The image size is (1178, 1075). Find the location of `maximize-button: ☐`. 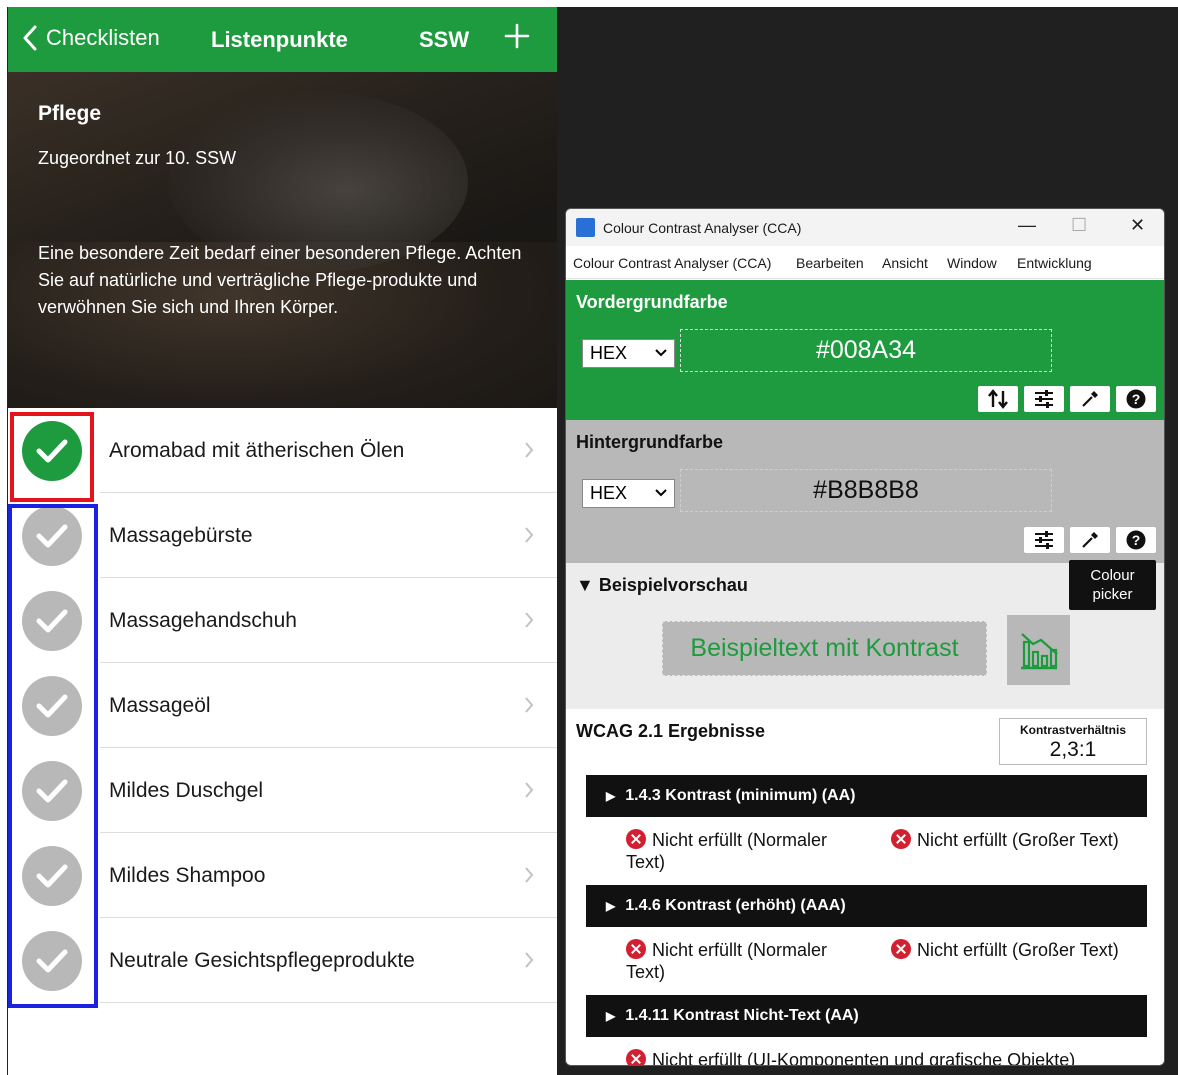

maximize-button: ☐ is located at coordinates (1079, 225).